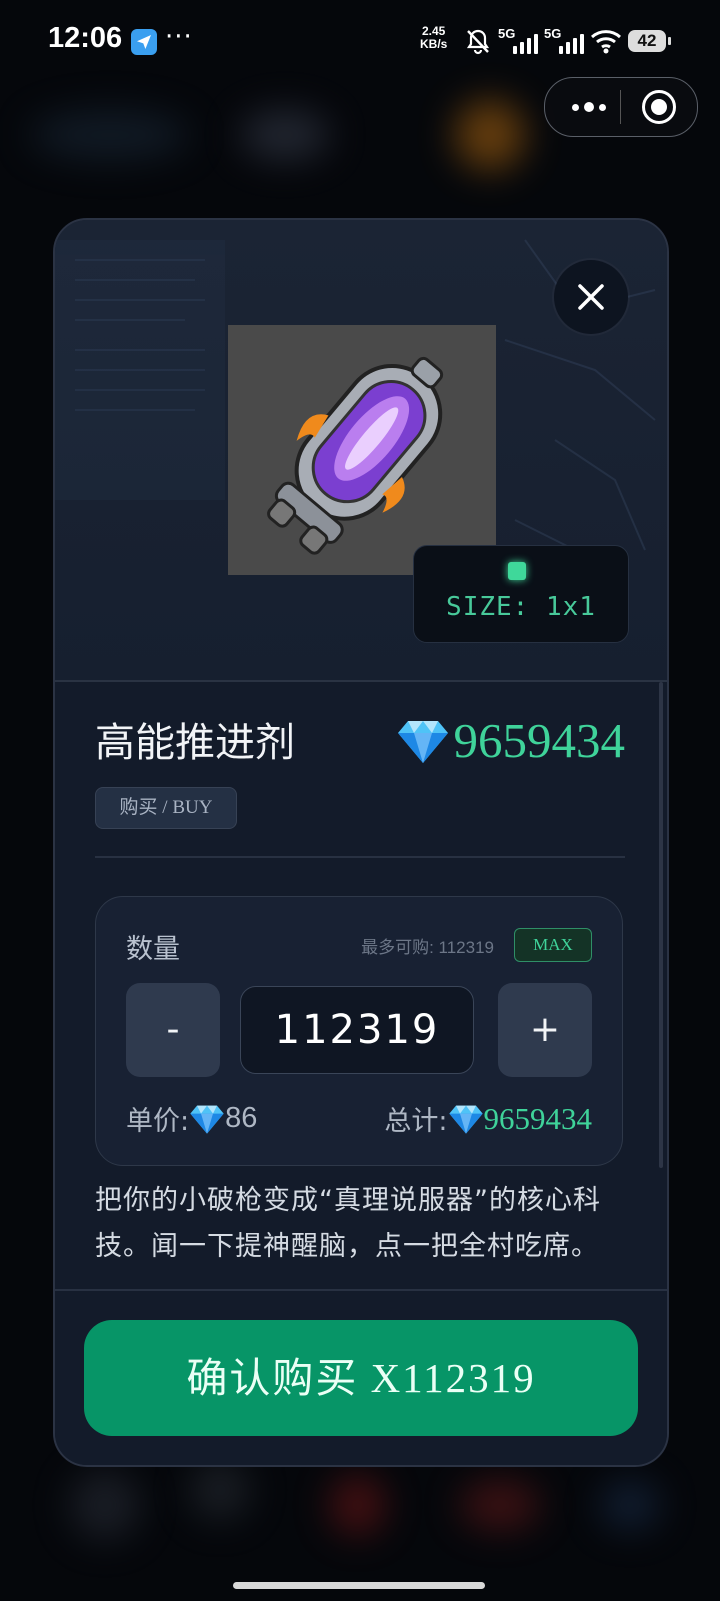 The height and width of the screenshot is (1601, 720). What do you see at coordinates (661, 925) in the screenshot?
I see `content-scrollbar` at bounding box center [661, 925].